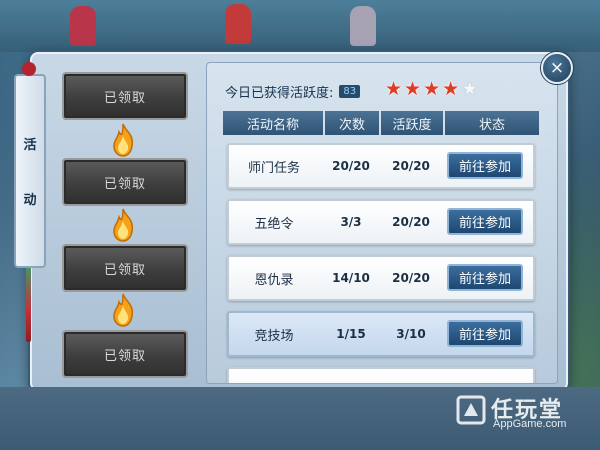 This screenshot has width=600, height=450. What do you see at coordinates (30, 145) in the screenshot?
I see `tab-activity-char: 活` at bounding box center [30, 145].